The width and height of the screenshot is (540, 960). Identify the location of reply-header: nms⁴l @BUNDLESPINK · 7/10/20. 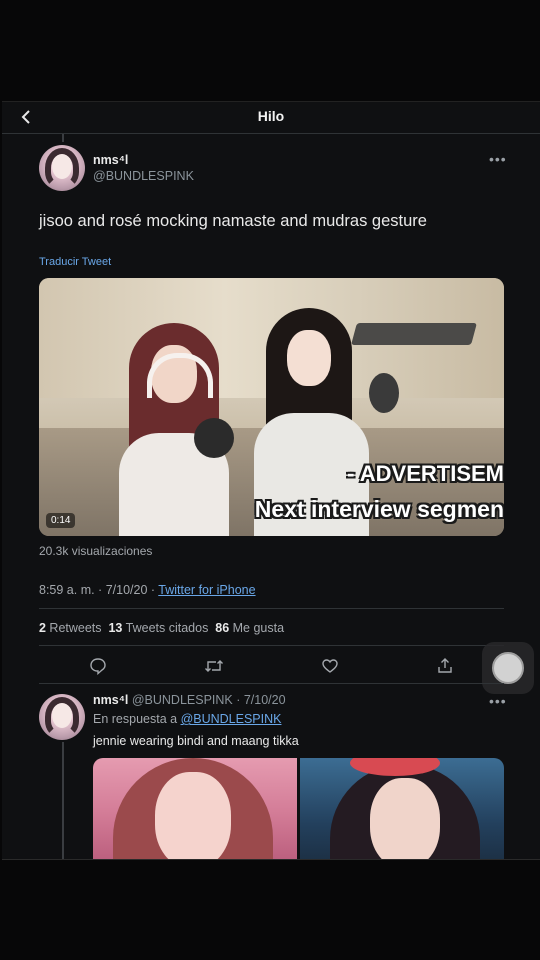
(189, 700).